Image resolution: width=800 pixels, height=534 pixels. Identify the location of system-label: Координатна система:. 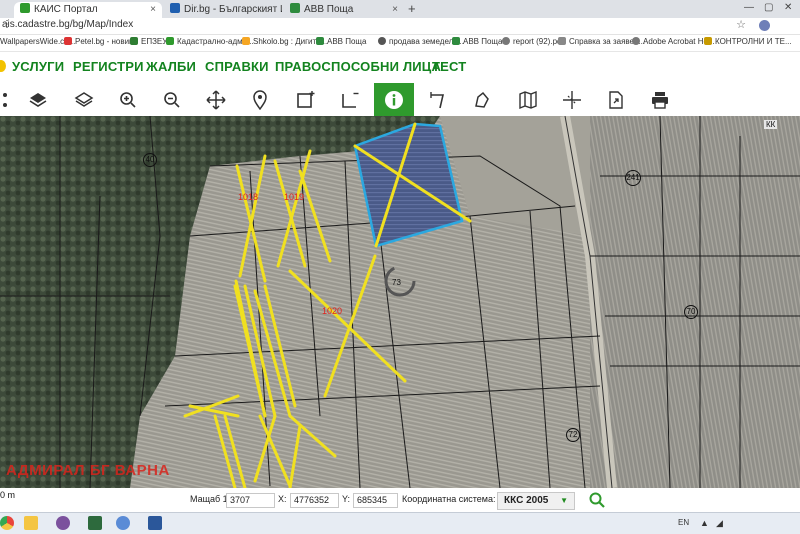
(449, 499).